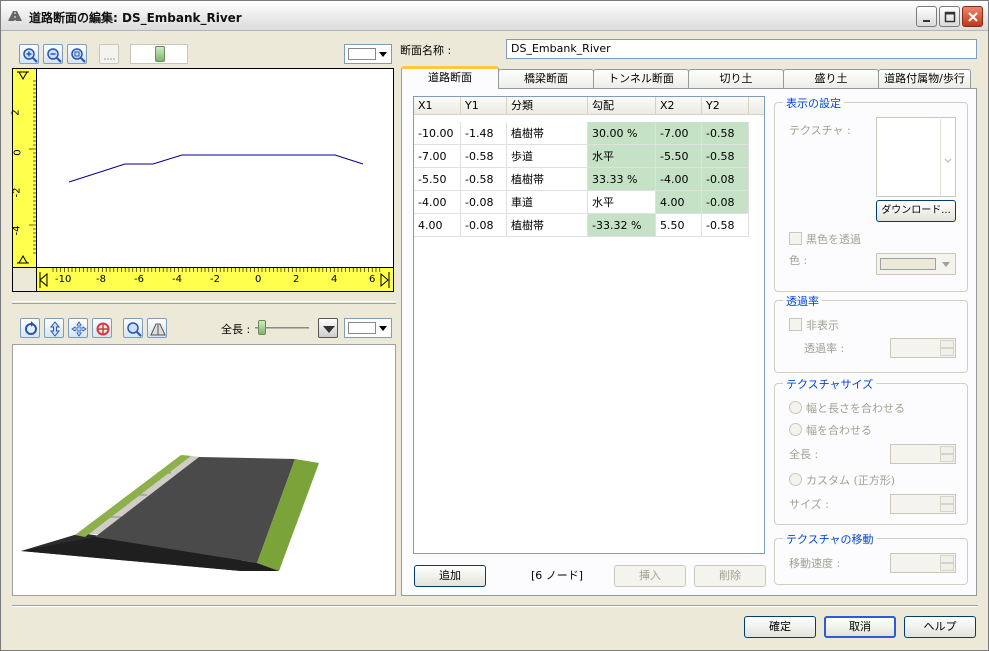  I want to click on header-x1: X1, so click(437, 106).